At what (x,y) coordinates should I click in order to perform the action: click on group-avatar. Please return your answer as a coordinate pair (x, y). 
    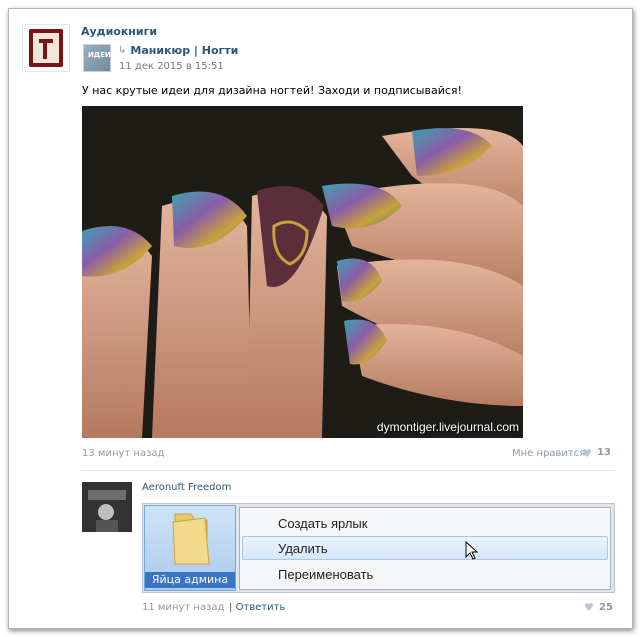
    Looking at the image, I should click on (46, 48).